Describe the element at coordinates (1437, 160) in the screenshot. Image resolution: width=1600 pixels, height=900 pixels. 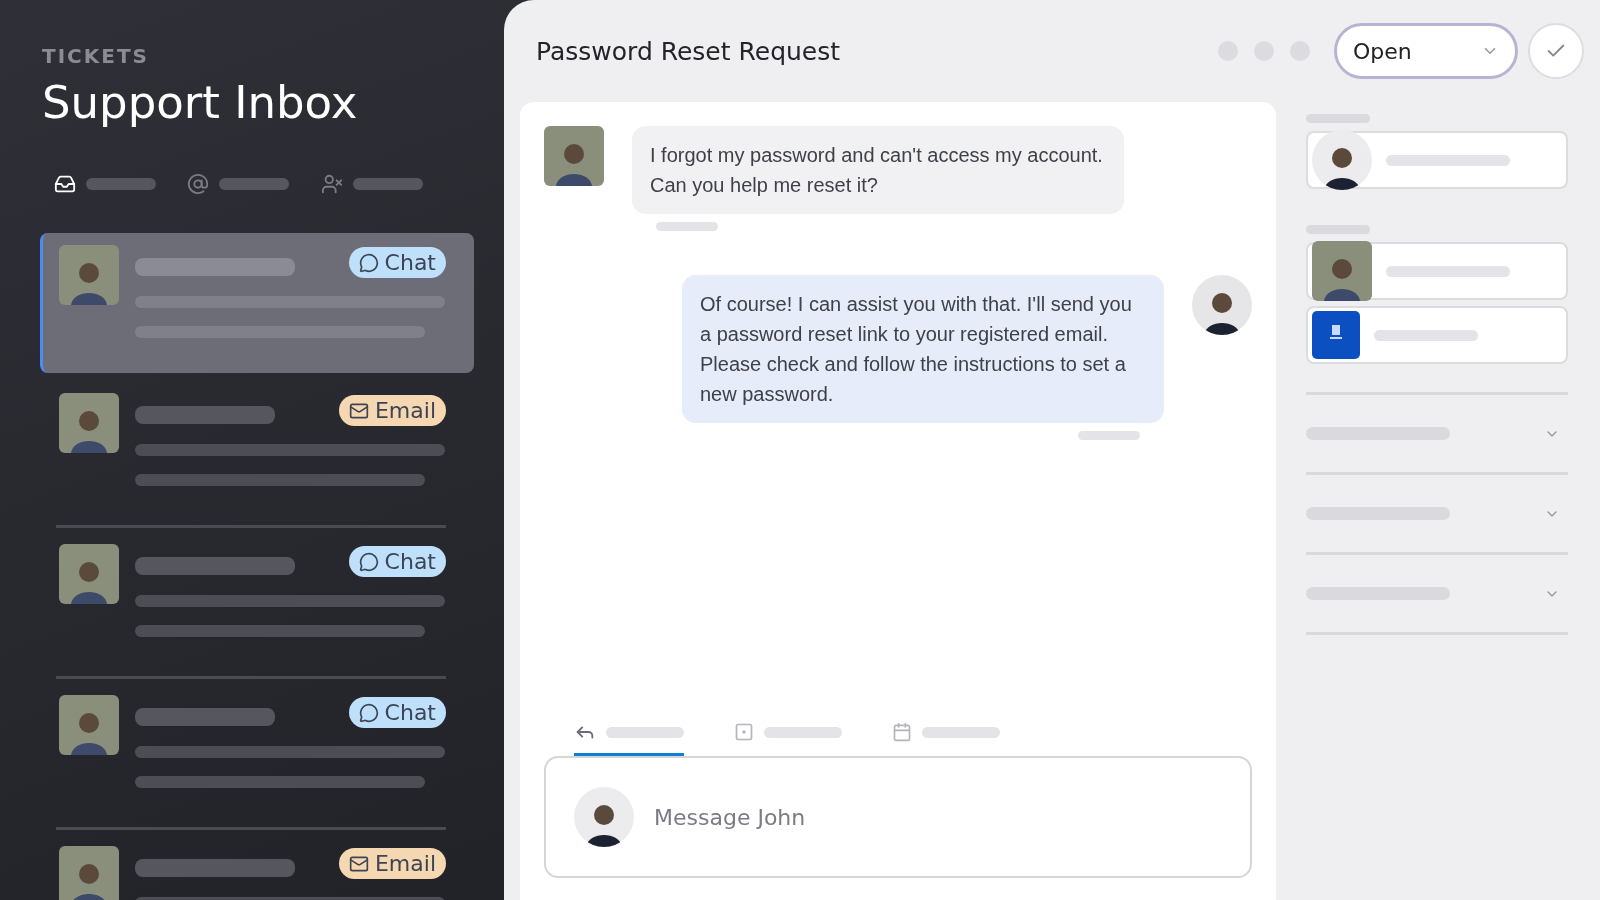
I see `assignee-card` at that location.